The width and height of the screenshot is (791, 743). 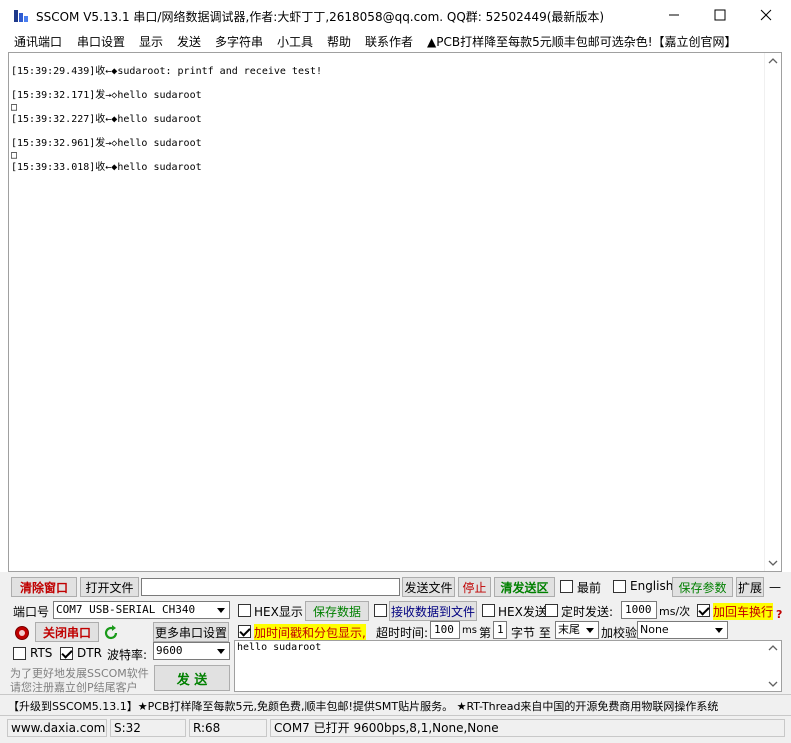 I want to click on file-path-input, so click(x=270, y=587).